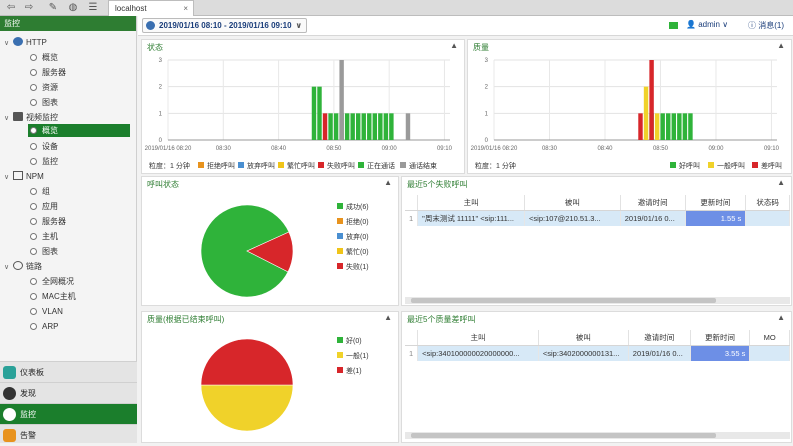 The image size is (793, 446). Describe the element at coordinates (357, 222) in the screenshot. I see `legend-label: 拒绝(0)` at that location.